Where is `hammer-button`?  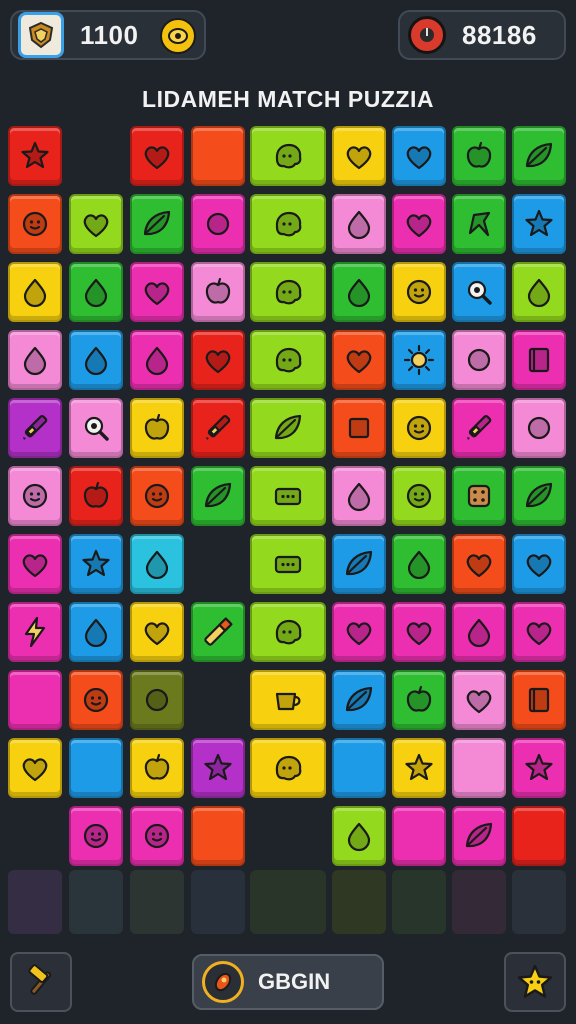
hammer-button is located at coordinates (41, 982).